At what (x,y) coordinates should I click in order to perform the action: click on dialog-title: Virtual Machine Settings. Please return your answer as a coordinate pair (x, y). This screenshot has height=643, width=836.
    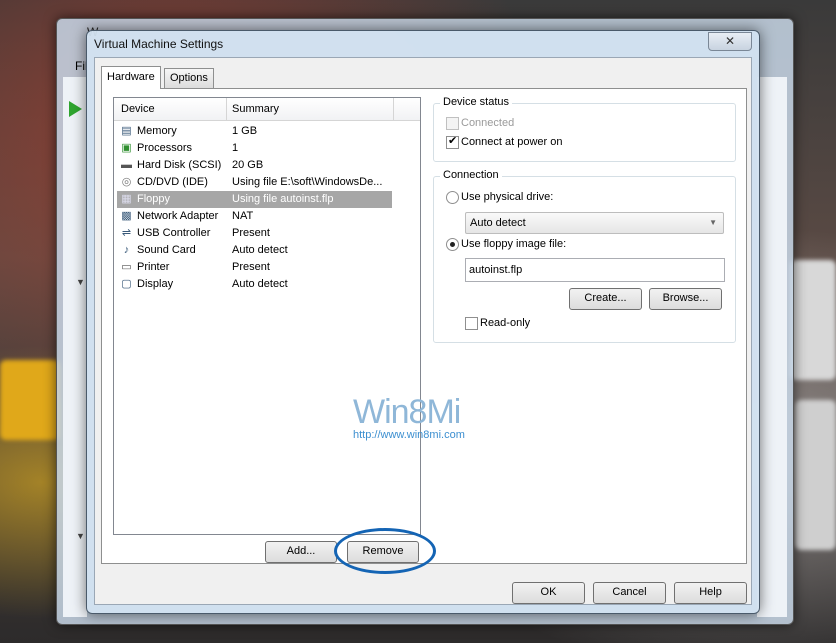
    Looking at the image, I should click on (159, 44).